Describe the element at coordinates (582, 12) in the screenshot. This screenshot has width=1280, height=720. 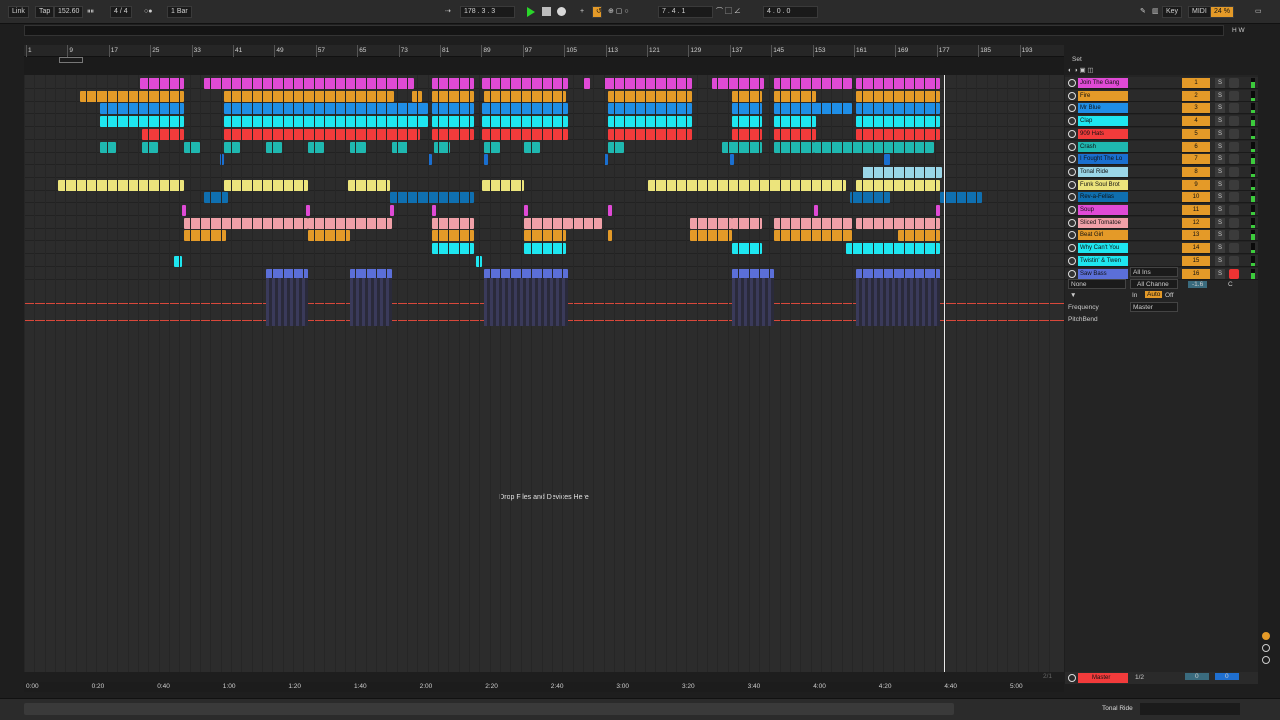
I see `overdub-icon: +` at that location.